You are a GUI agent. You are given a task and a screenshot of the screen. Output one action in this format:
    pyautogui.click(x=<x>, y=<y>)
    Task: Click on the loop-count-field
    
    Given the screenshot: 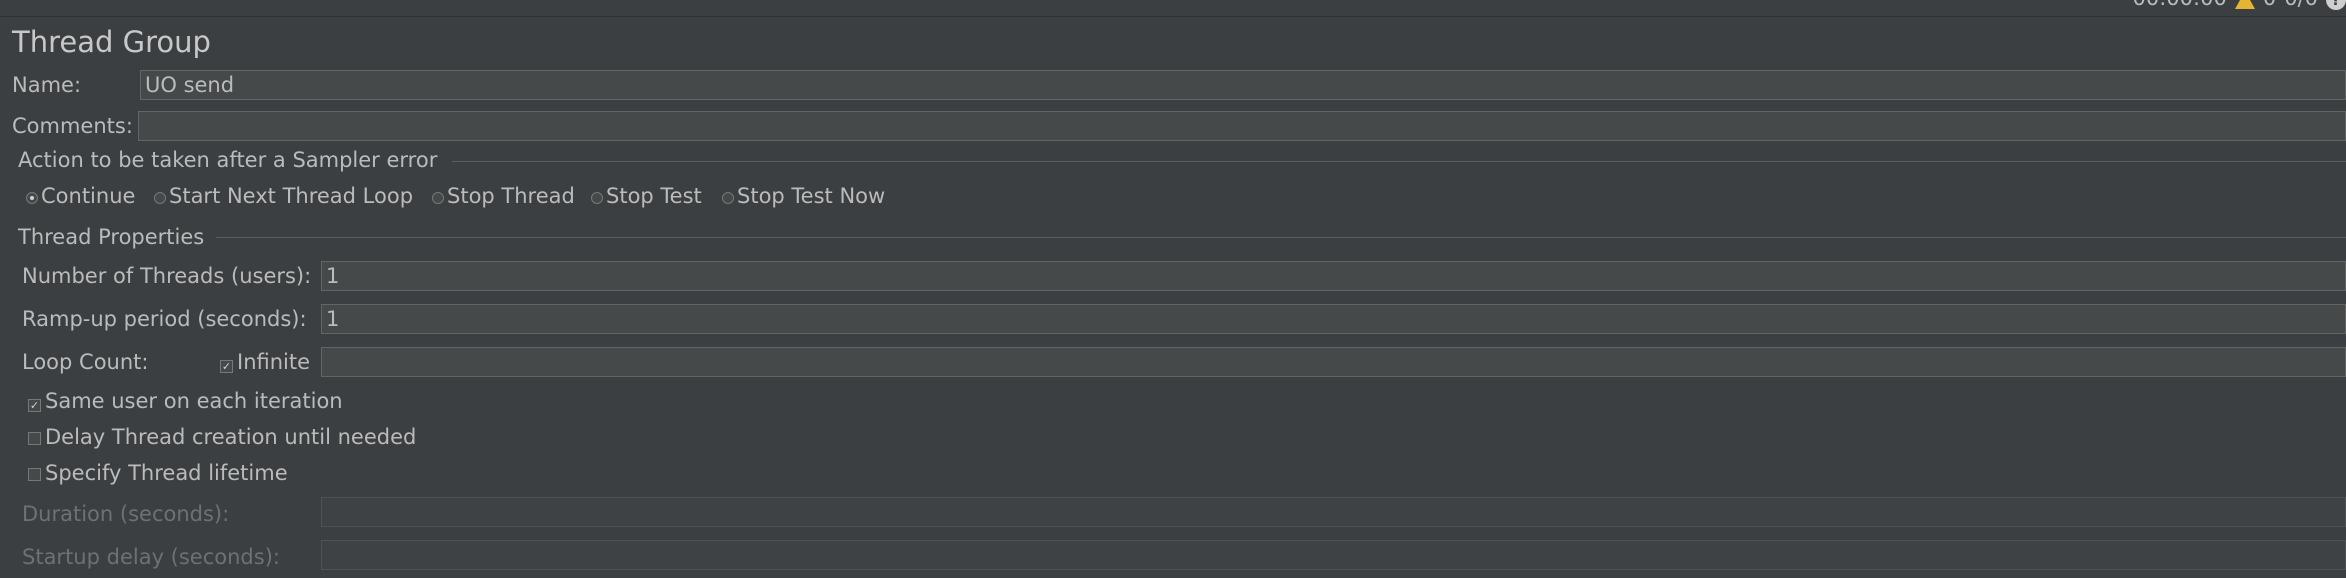 What is the action you would take?
    pyautogui.click(x=1333, y=362)
    